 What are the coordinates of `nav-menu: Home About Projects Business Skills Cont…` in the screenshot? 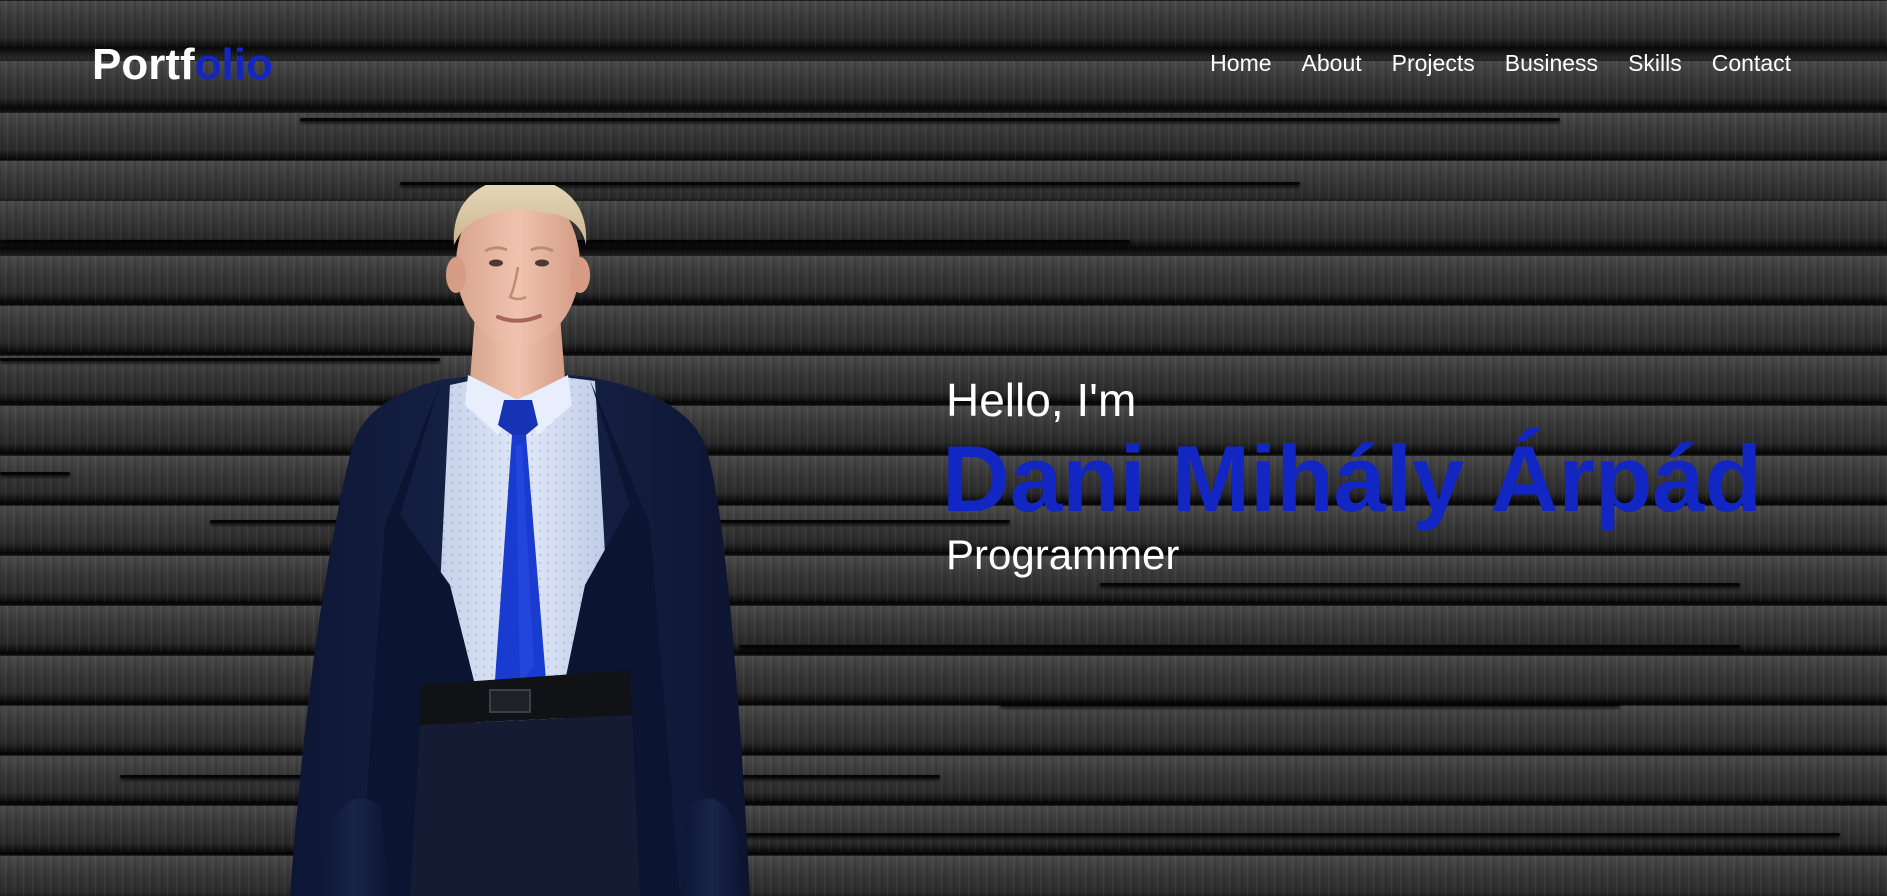 It's located at (1485, 63).